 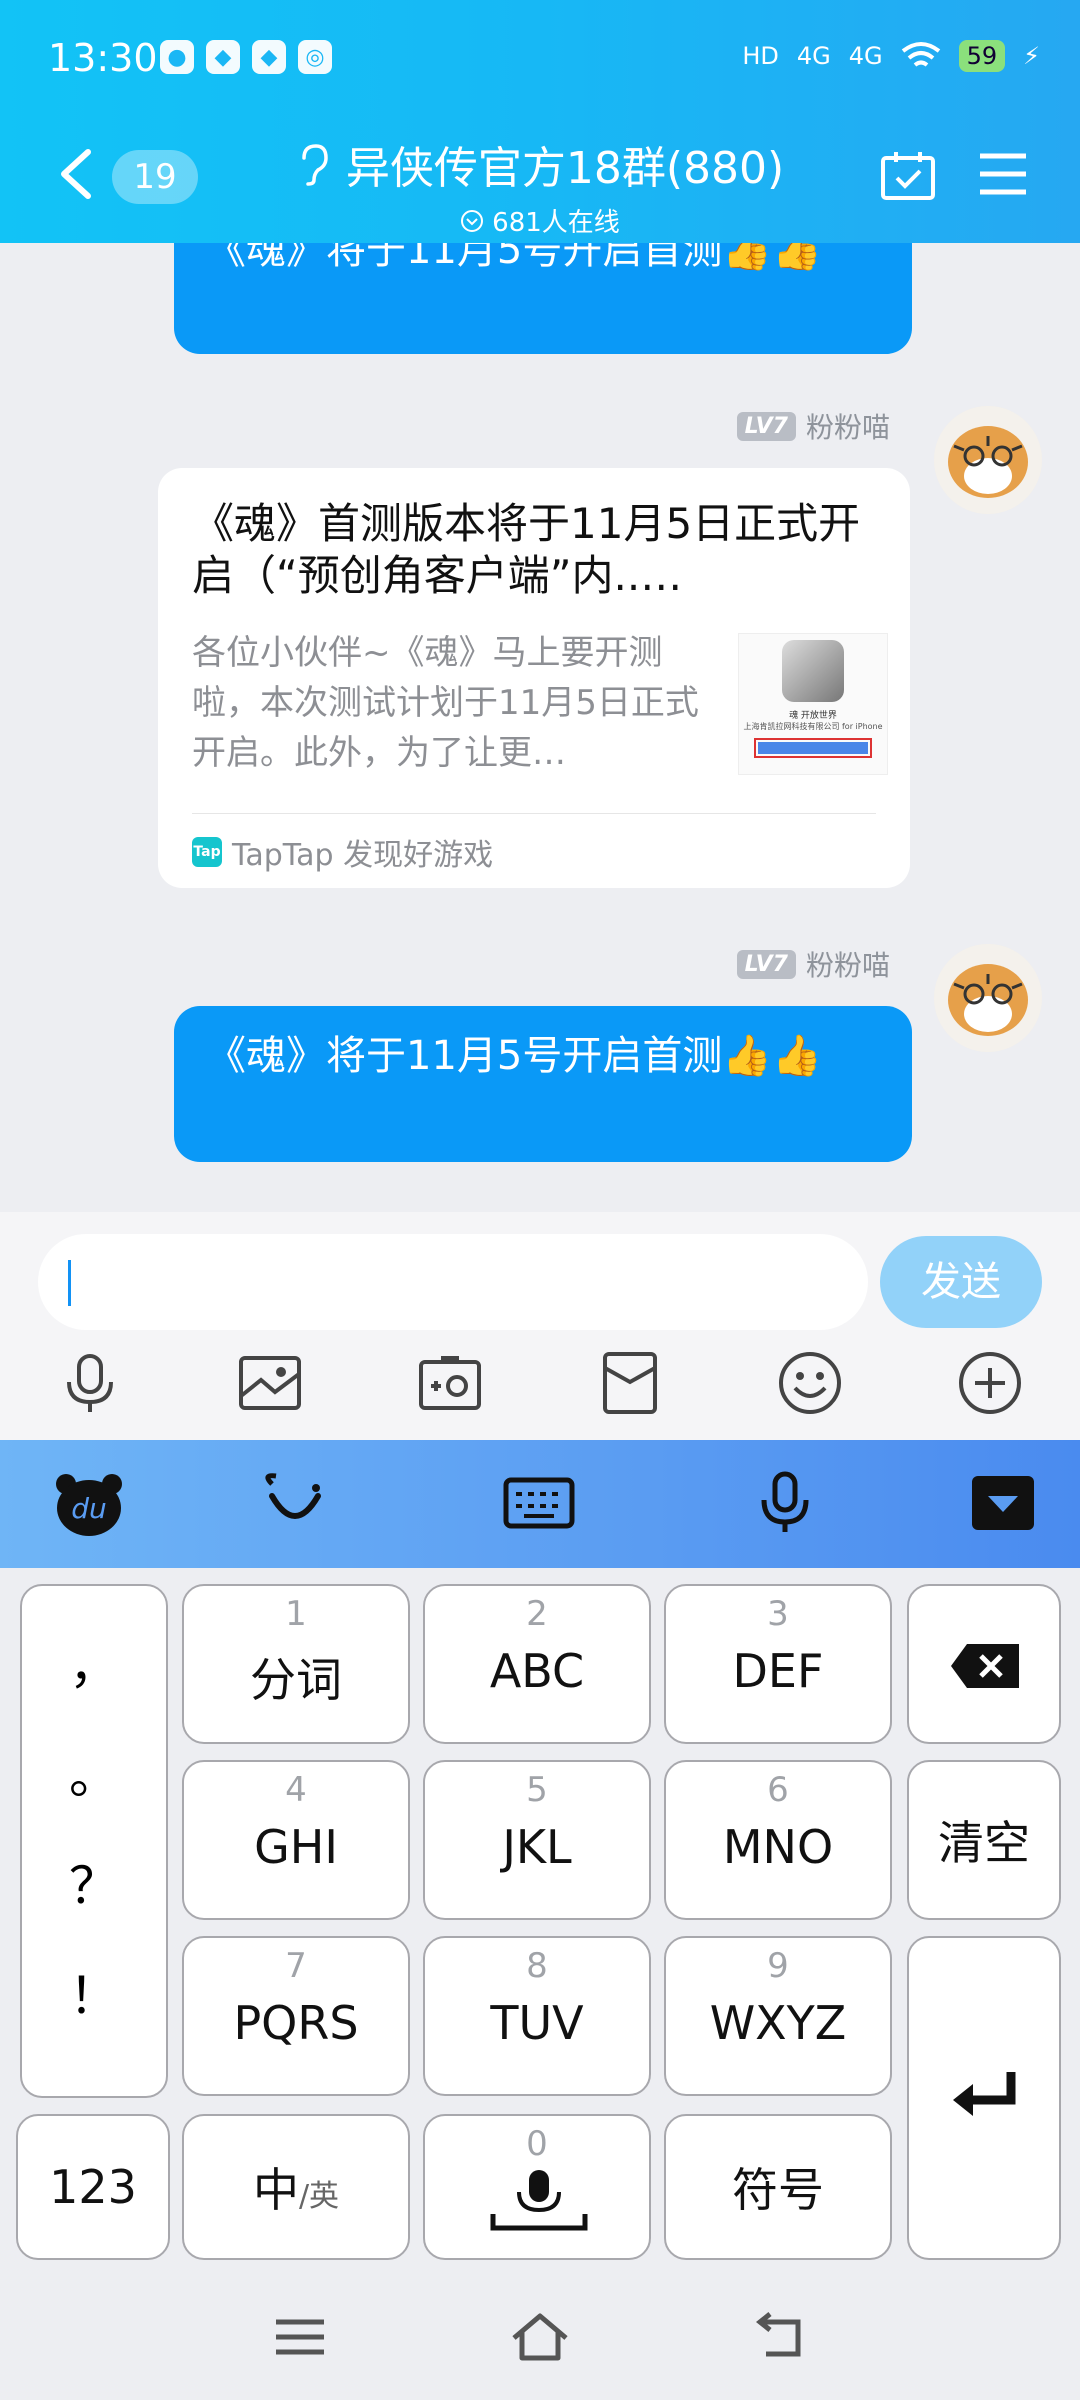 What do you see at coordinates (540, 2337) in the screenshot?
I see `home-icon` at bounding box center [540, 2337].